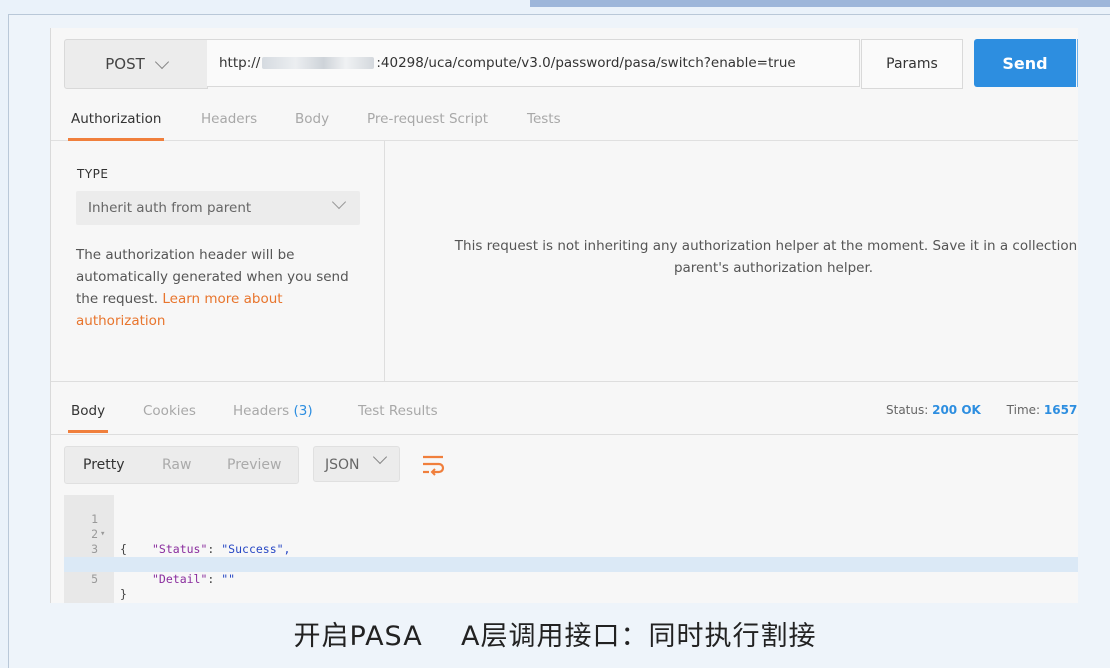 This screenshot has height=668, width=1110. Describe the element at coordinates (180, 579) in the screenshot. I see `json-key: "Detail"` at that location.